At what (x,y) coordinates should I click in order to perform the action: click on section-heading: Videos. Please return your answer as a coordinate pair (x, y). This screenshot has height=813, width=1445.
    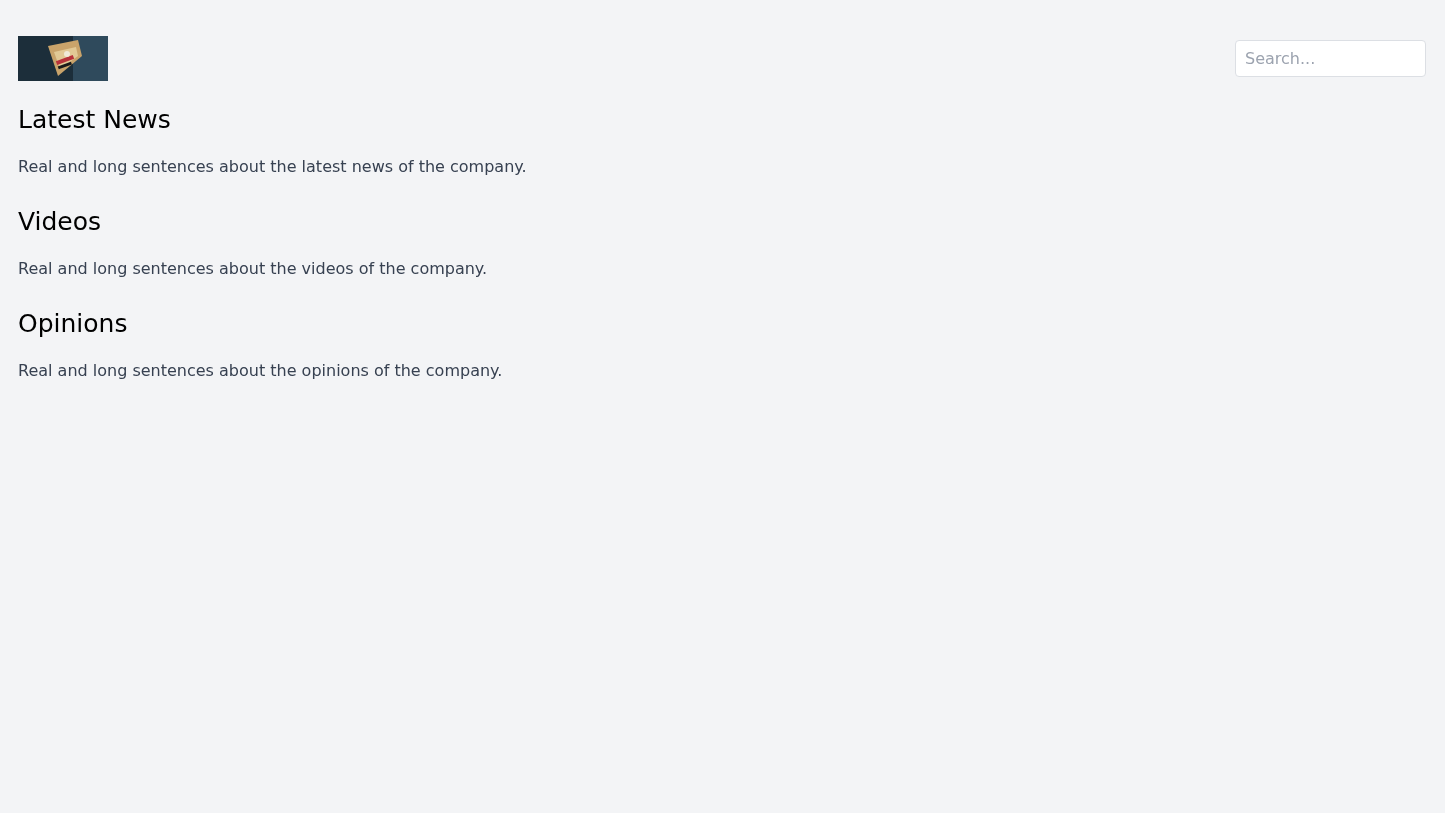
    Looking at the image, I should click on (60, 222).